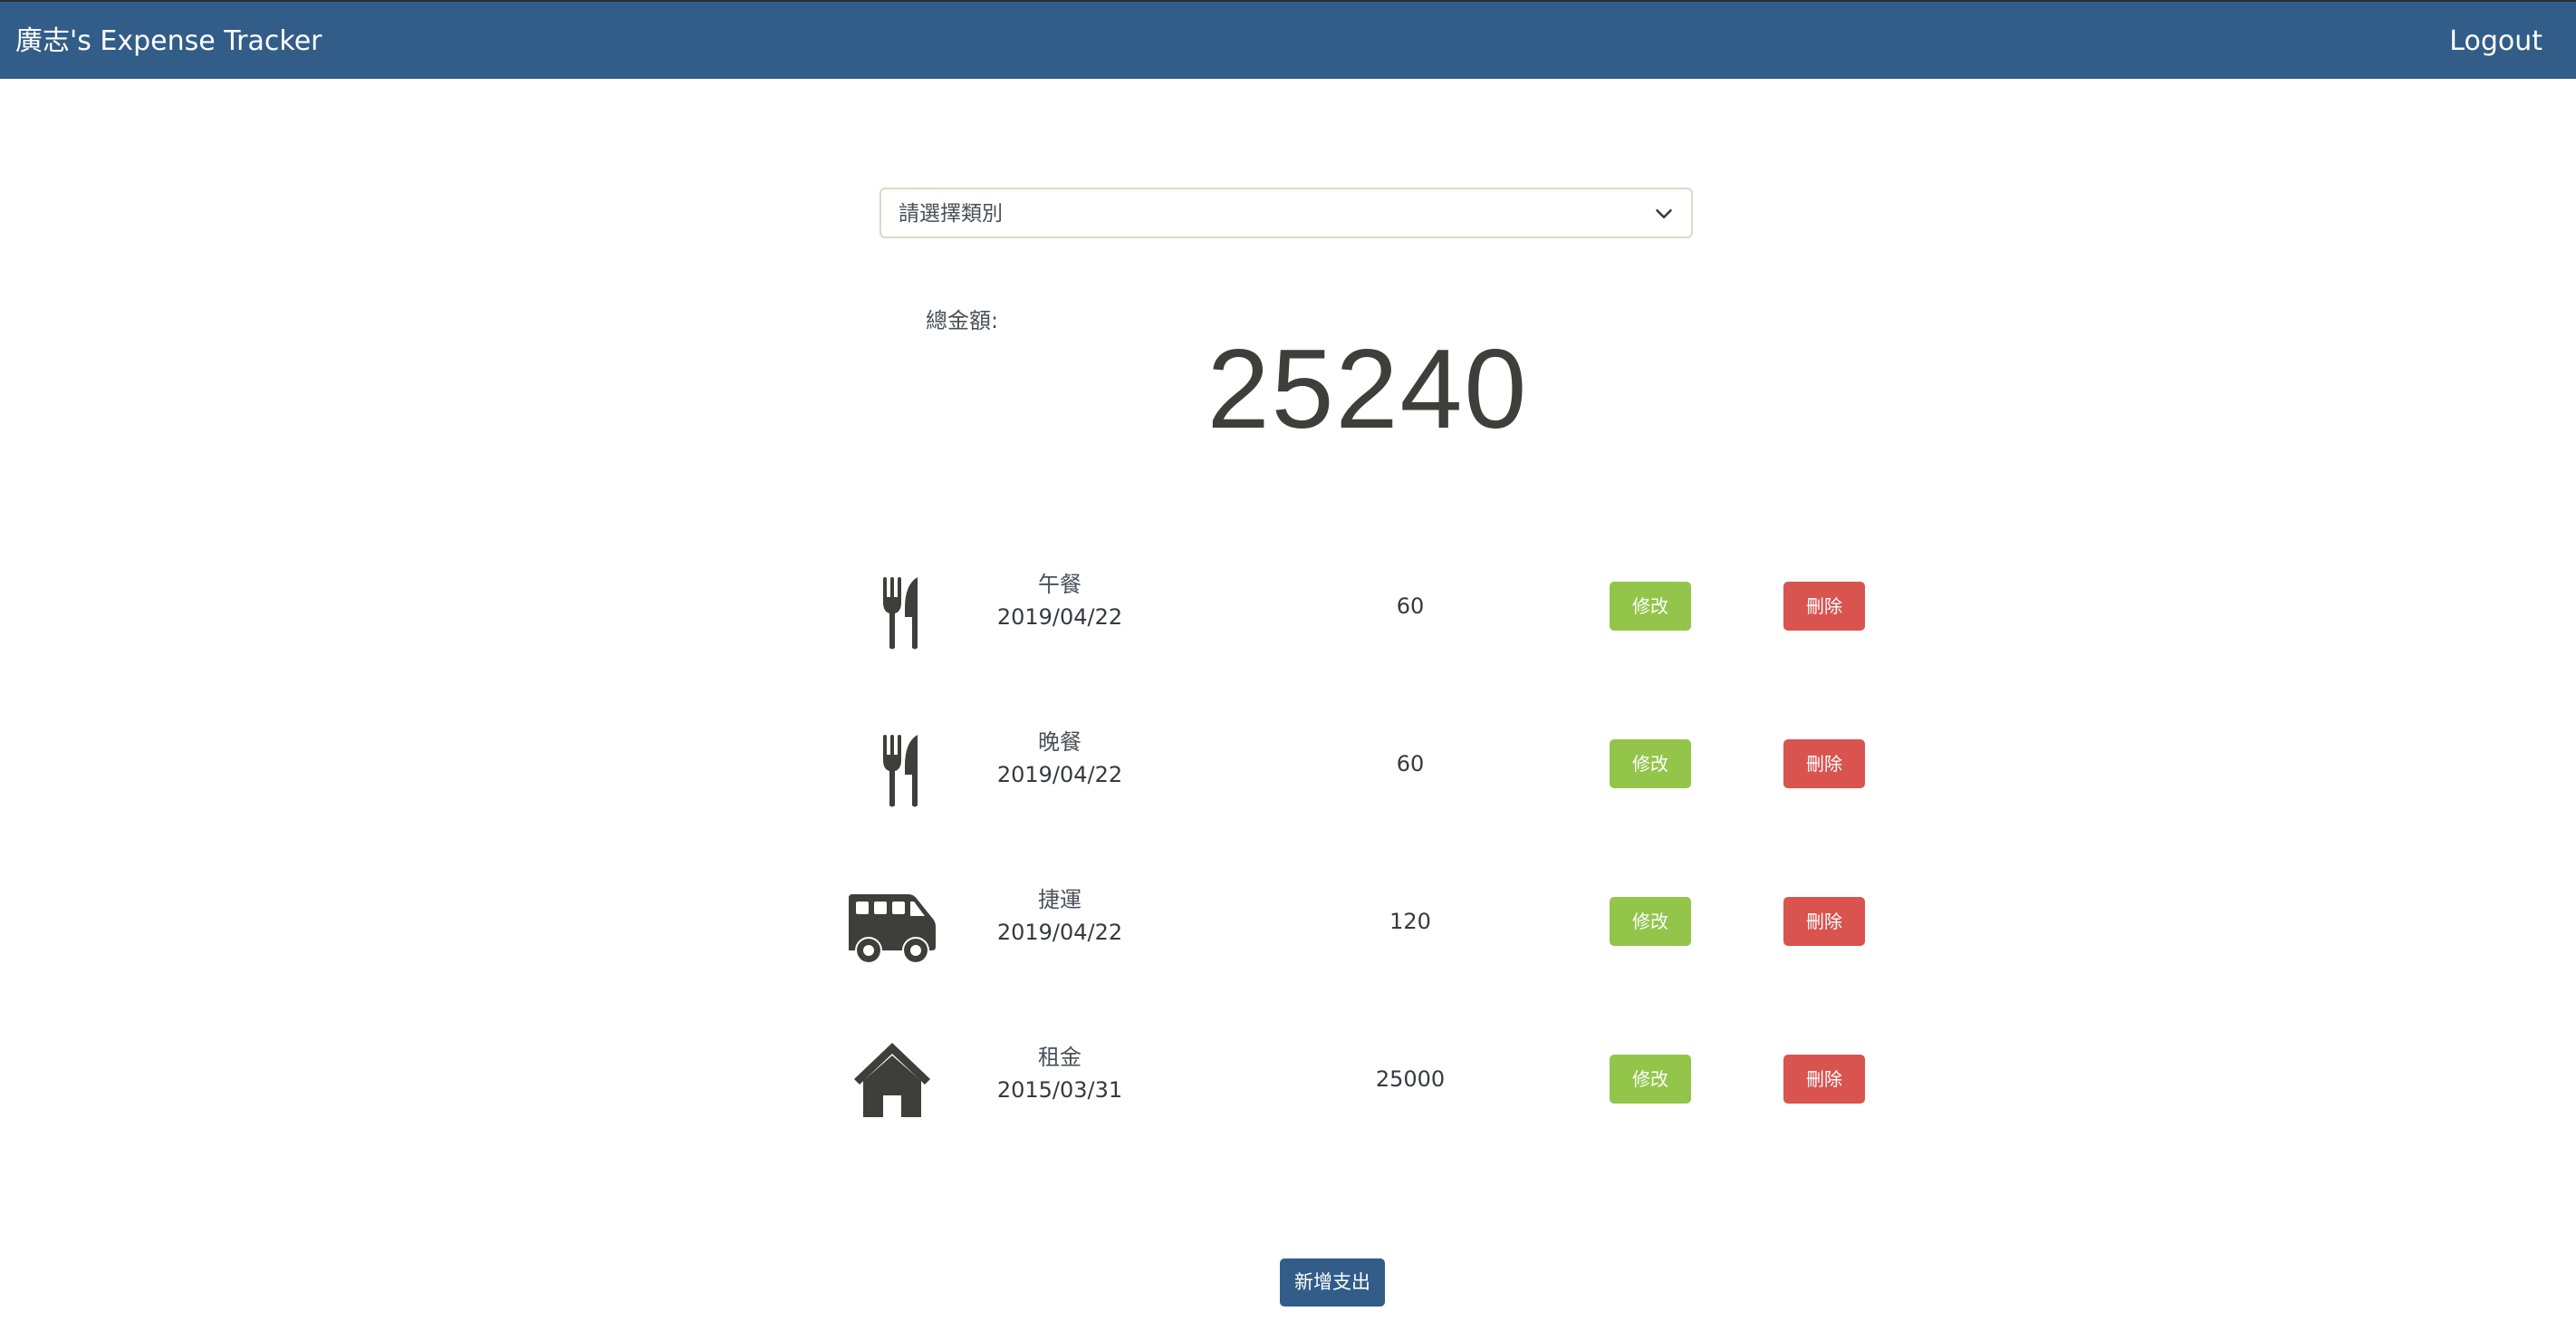  What do you see at coordinates (1354, 922) in the screenshot?
I see `expense-row: 捷運 2019/04/22 120 修改 刪除` at bounding box center [1354, 922].